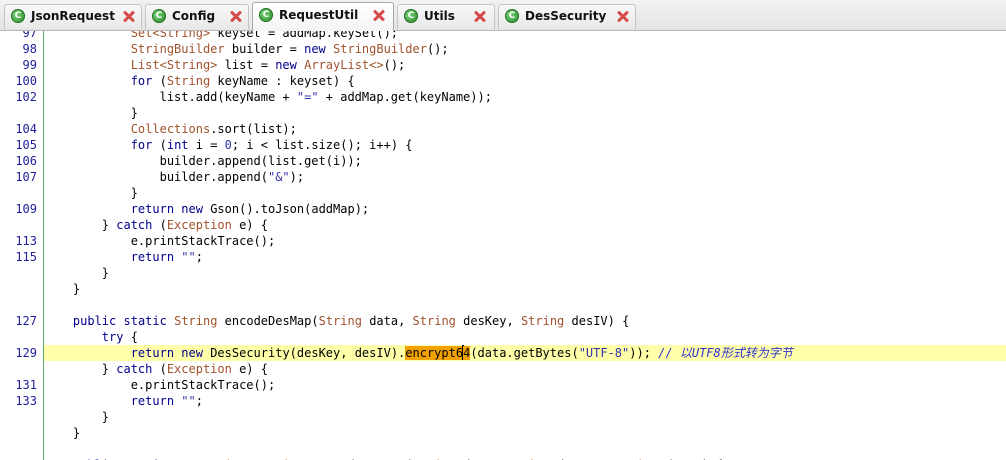 Image resolution: width=1006 pixels, height=460 pixels. What do you see at coordinates (322, 145) in the screenshot?
I see `code-token: ; i < list.size(); i++) {` at bounding box center [322, 145].